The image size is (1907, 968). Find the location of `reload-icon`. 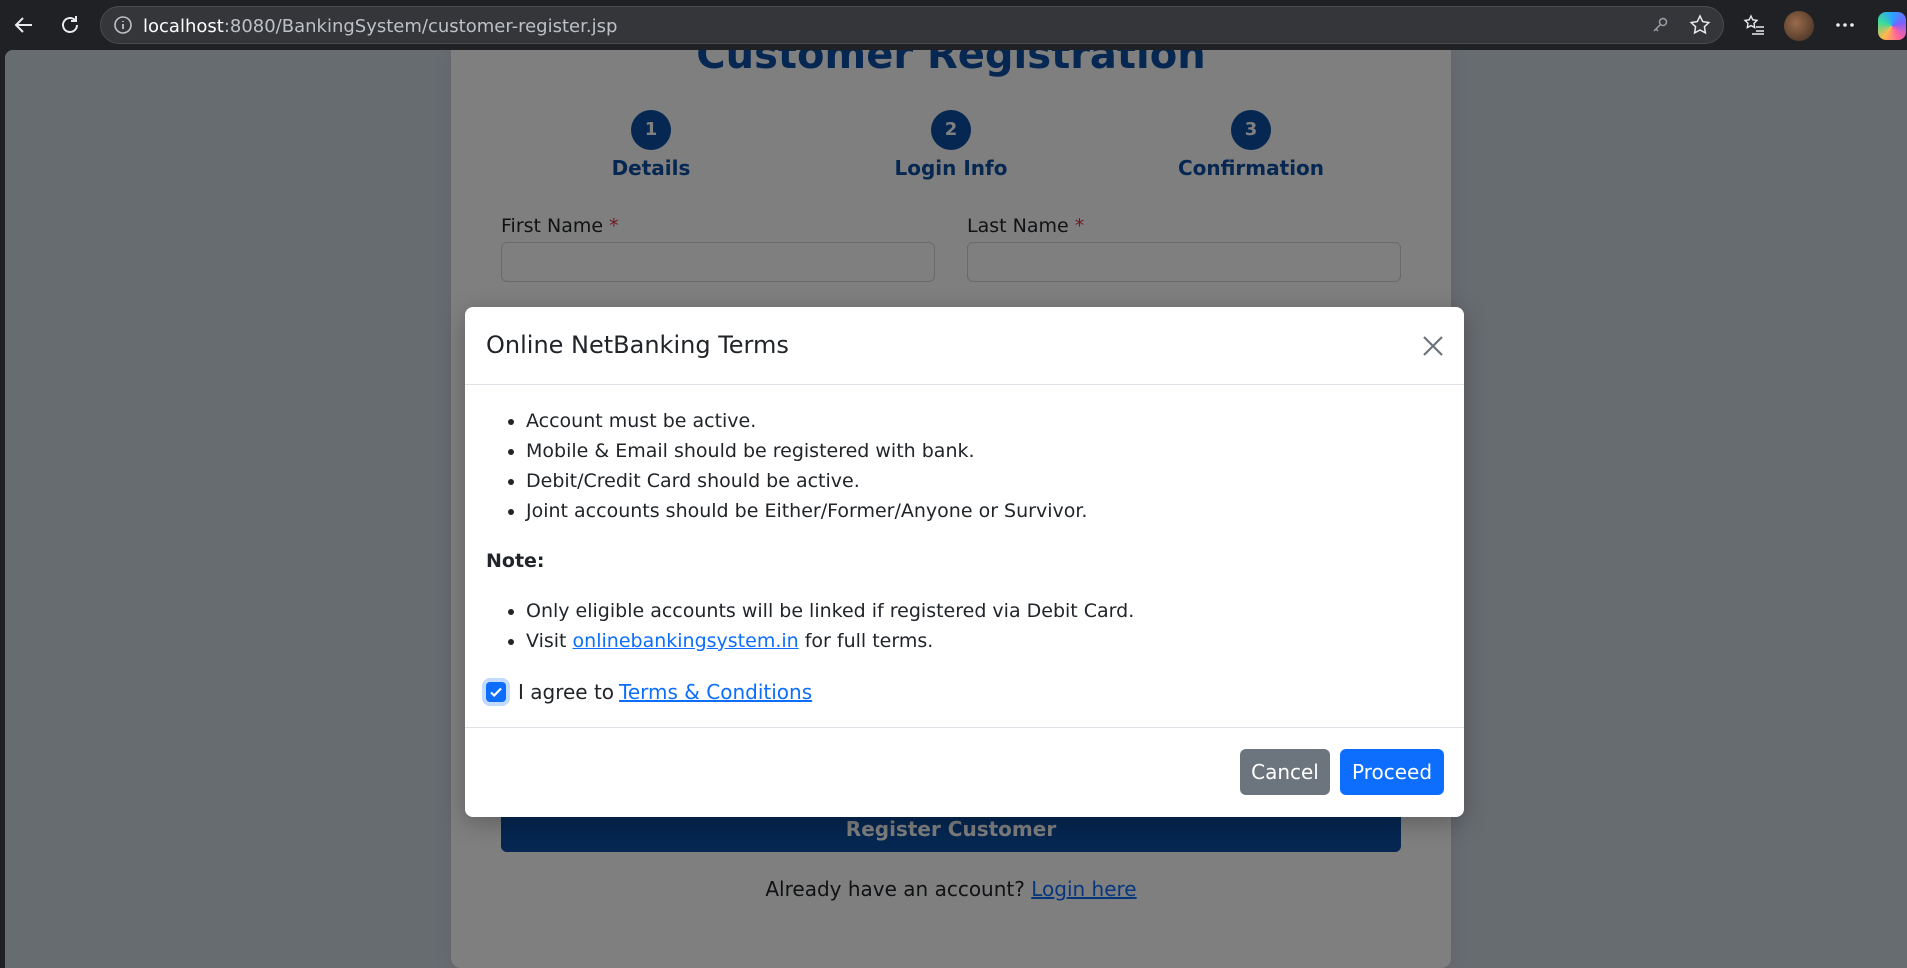

reload-icon is located at coordinates (70, 24).